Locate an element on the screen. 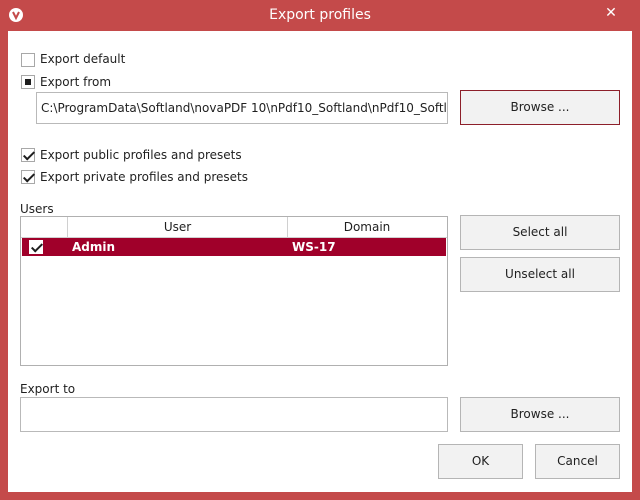 Image resolution: width=640 pixels, height=500 pixels. export-to-label: Export to is located at coordinates (48, 389).